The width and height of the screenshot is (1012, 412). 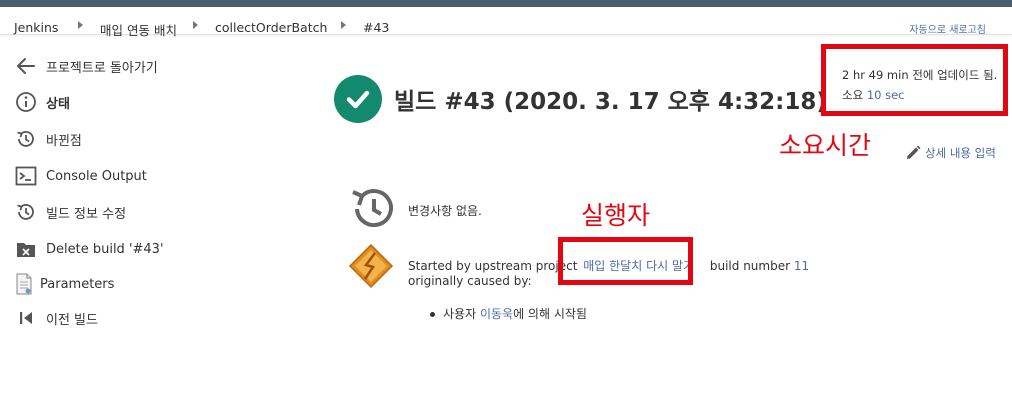 I want to click on sidebar-item-label: Parameters, so click(x=77, y=284).